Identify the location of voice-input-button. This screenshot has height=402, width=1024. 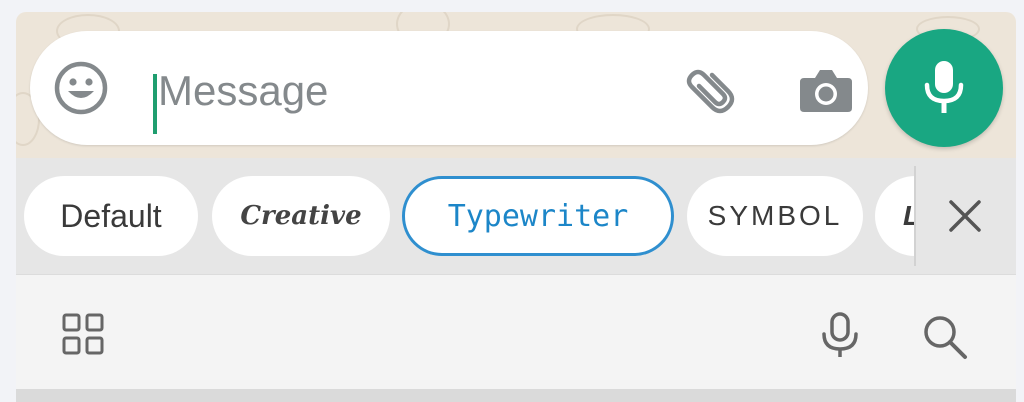
(840, 337).